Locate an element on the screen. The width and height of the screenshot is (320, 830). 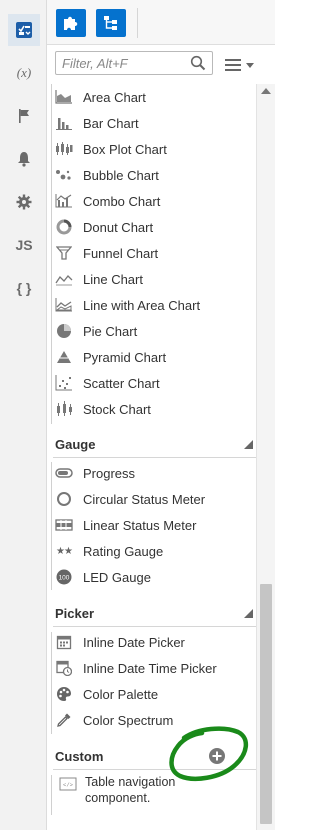
item-label: Funnel Chart is located at coordinates (121, 253).